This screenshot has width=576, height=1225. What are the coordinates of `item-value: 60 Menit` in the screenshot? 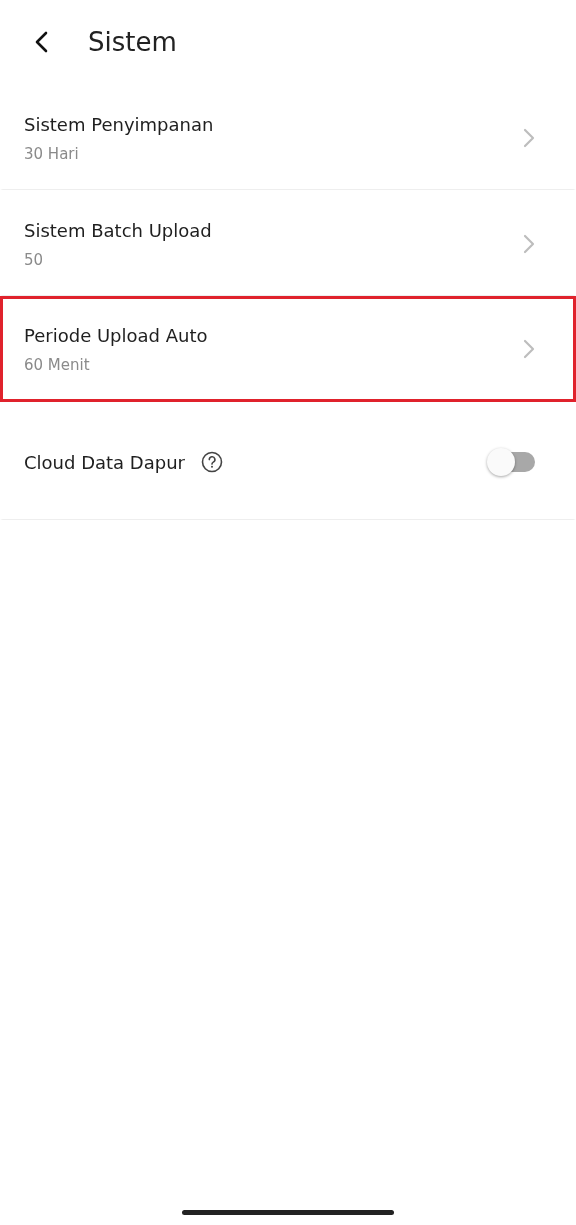 It's located at (57, 364).